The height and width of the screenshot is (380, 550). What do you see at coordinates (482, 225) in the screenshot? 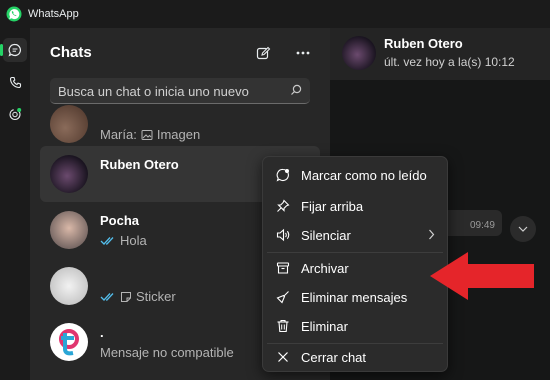
I see `message-time: 09:49` at bounding box center [482, 225].